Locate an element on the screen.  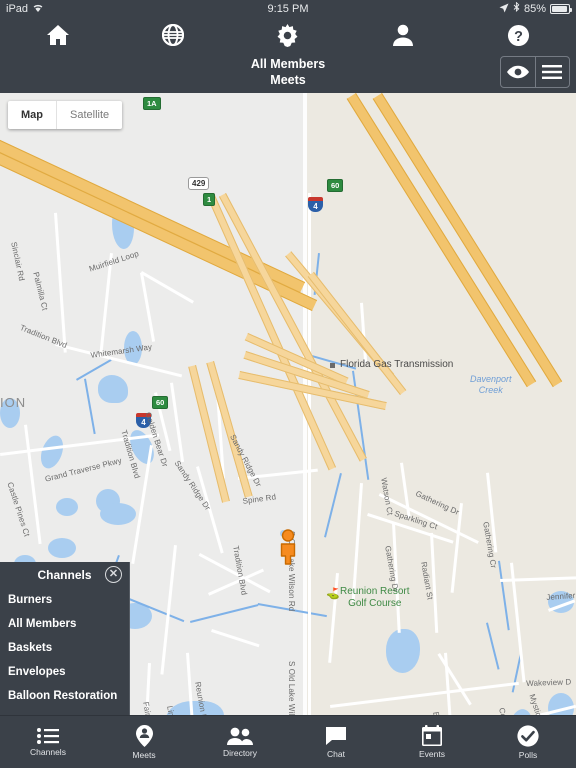
page-title-line1: All Members is located at coordinates (288, 64).